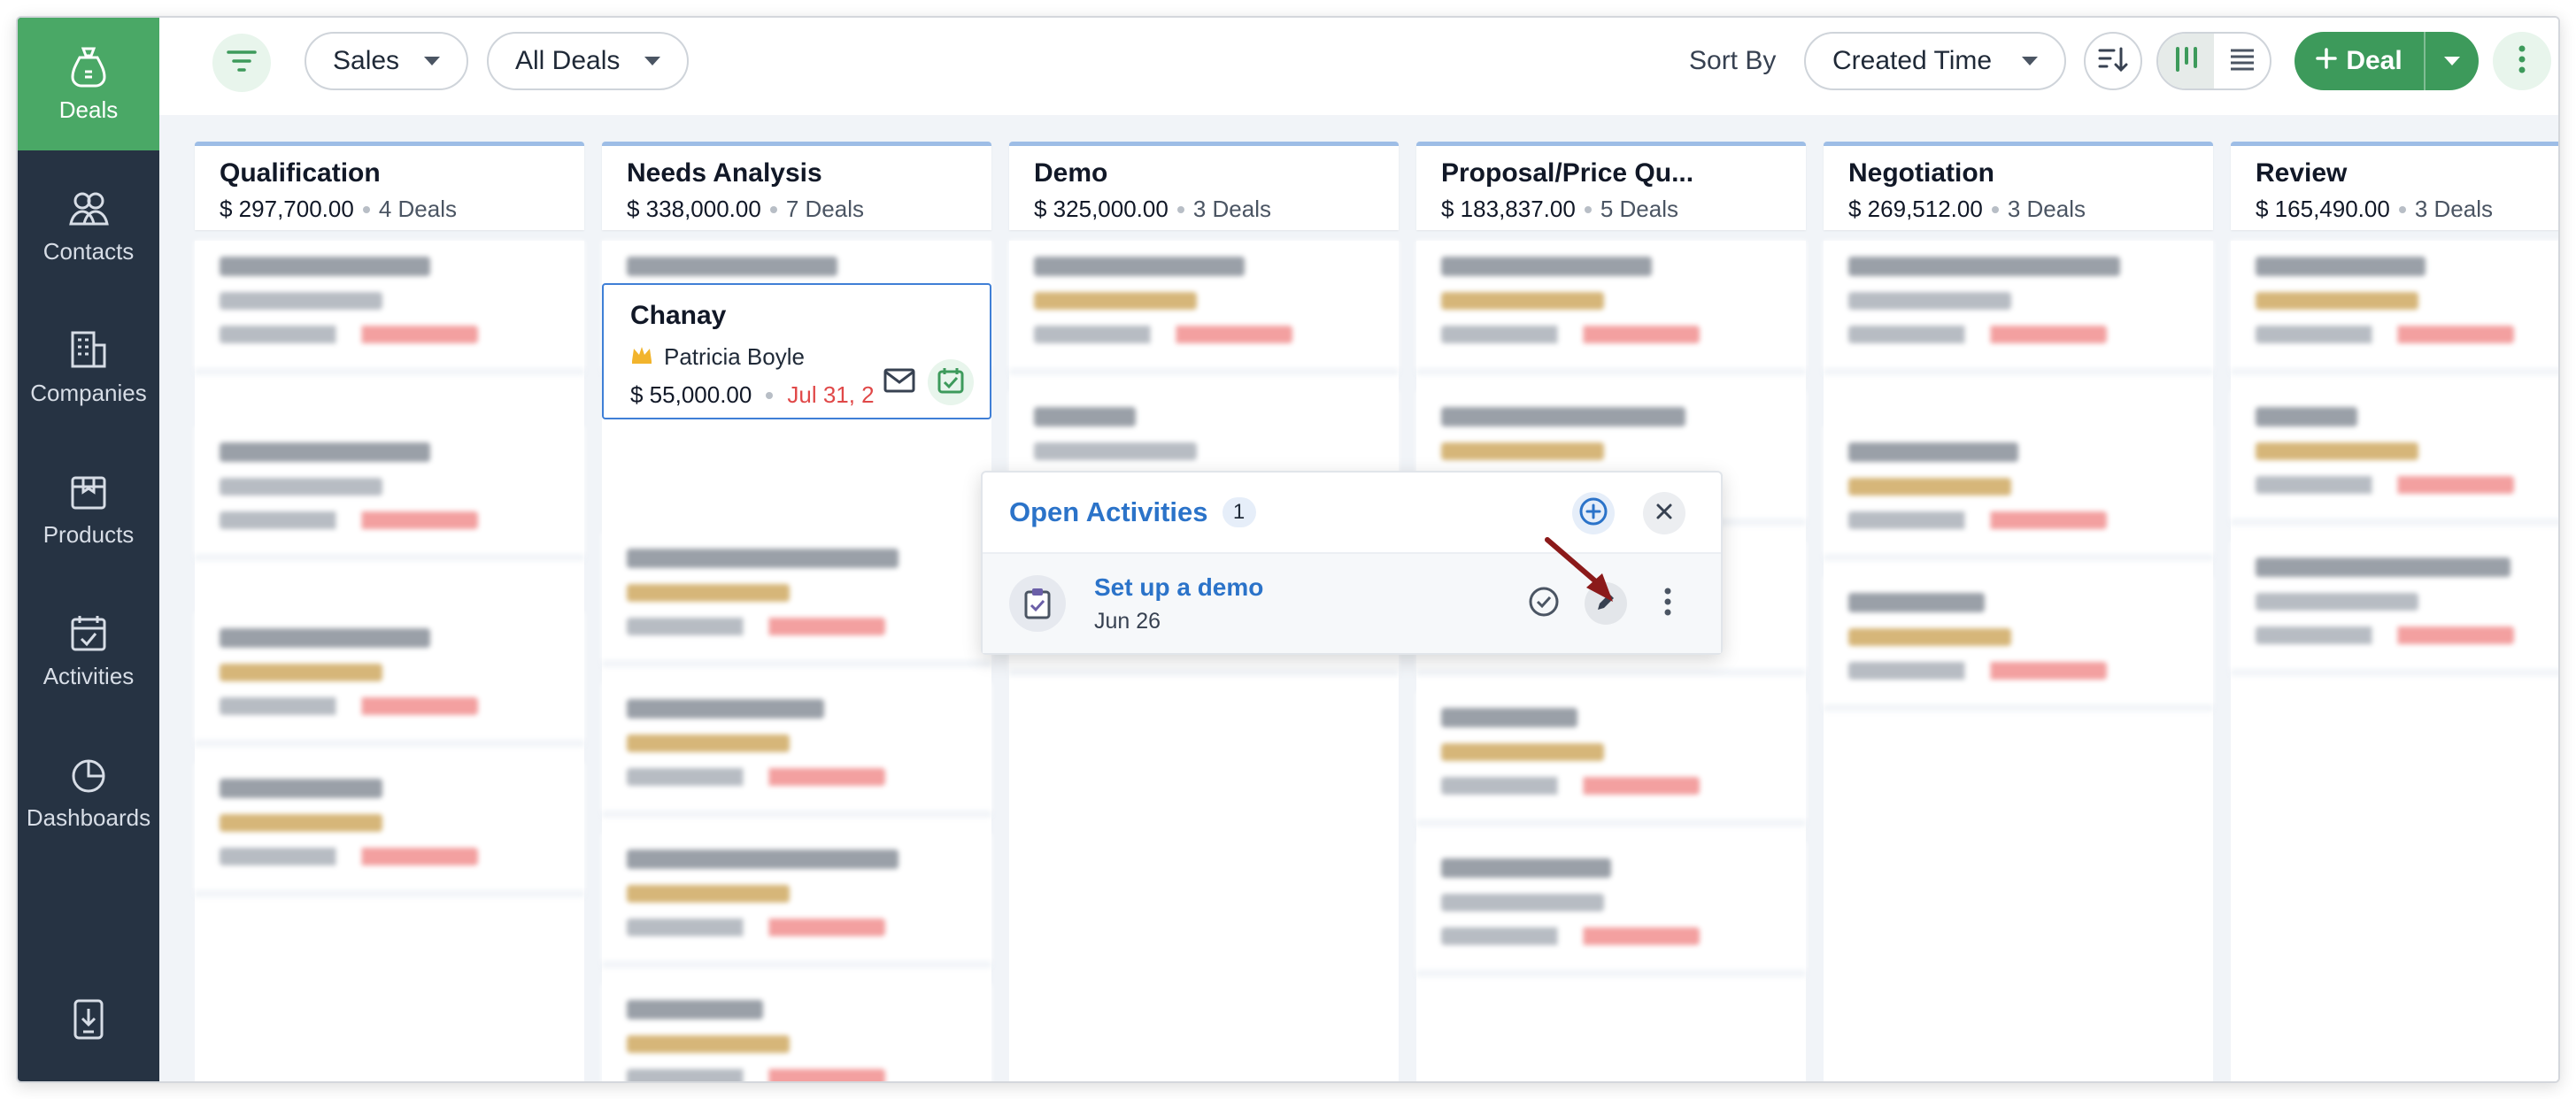 The width and height of the screenshot is (2576, 1099). I want to click on list-view-button, so click(2242, 61).